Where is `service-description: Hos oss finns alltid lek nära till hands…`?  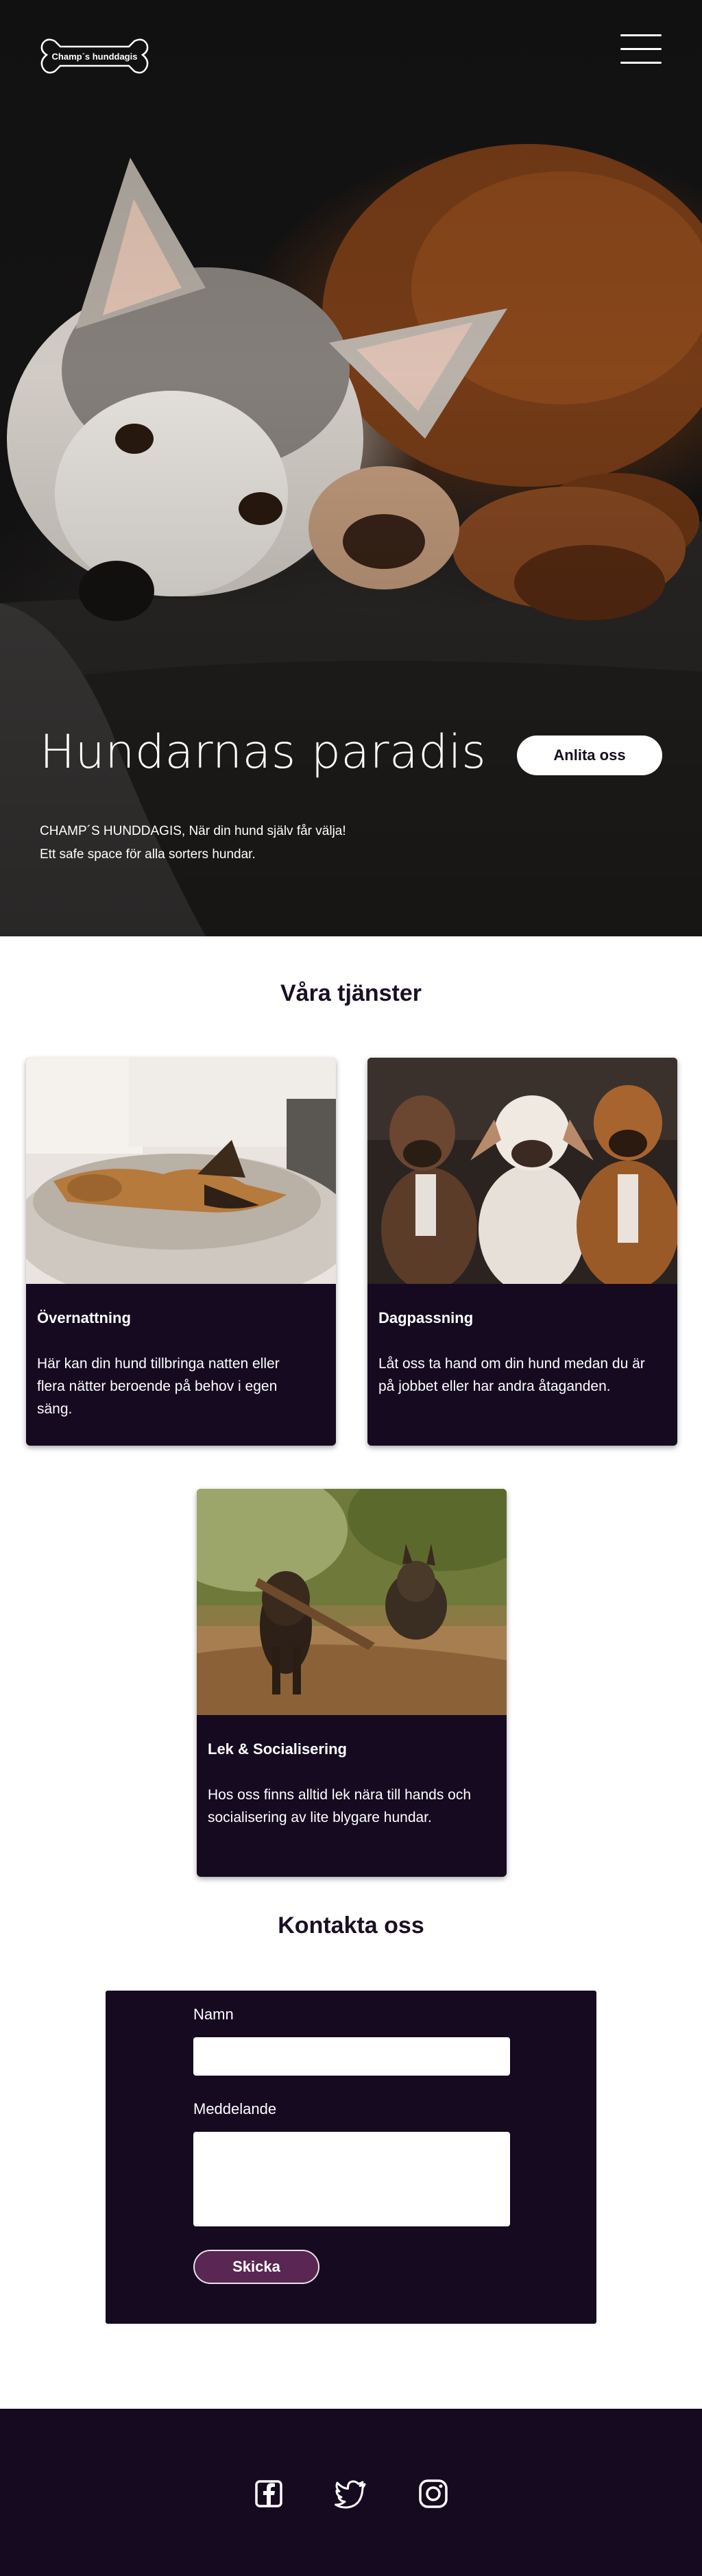
service-description: Hos oss finns alltid lek nära till hands… is located at coordinates (340, 1806).